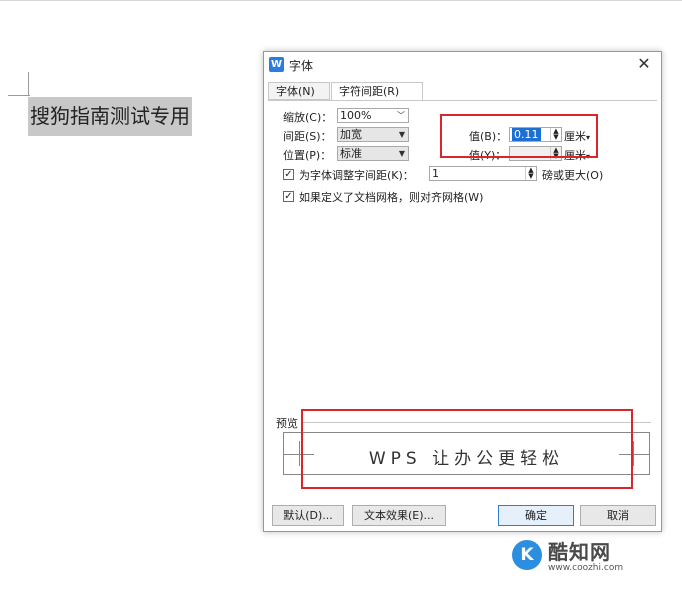 This screenshot has width=682, height=611. Describe the element at coordinates (288, 174) in the screenshot. I see `kerning-checkbox: ✓` at that location.